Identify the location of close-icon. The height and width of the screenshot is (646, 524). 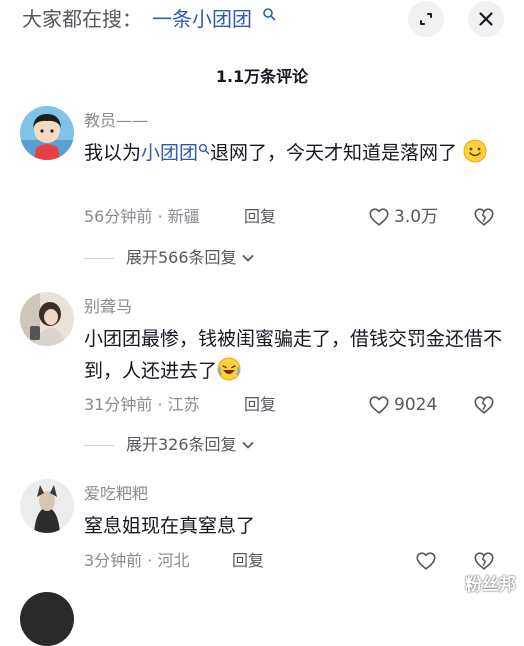
(486, 19).